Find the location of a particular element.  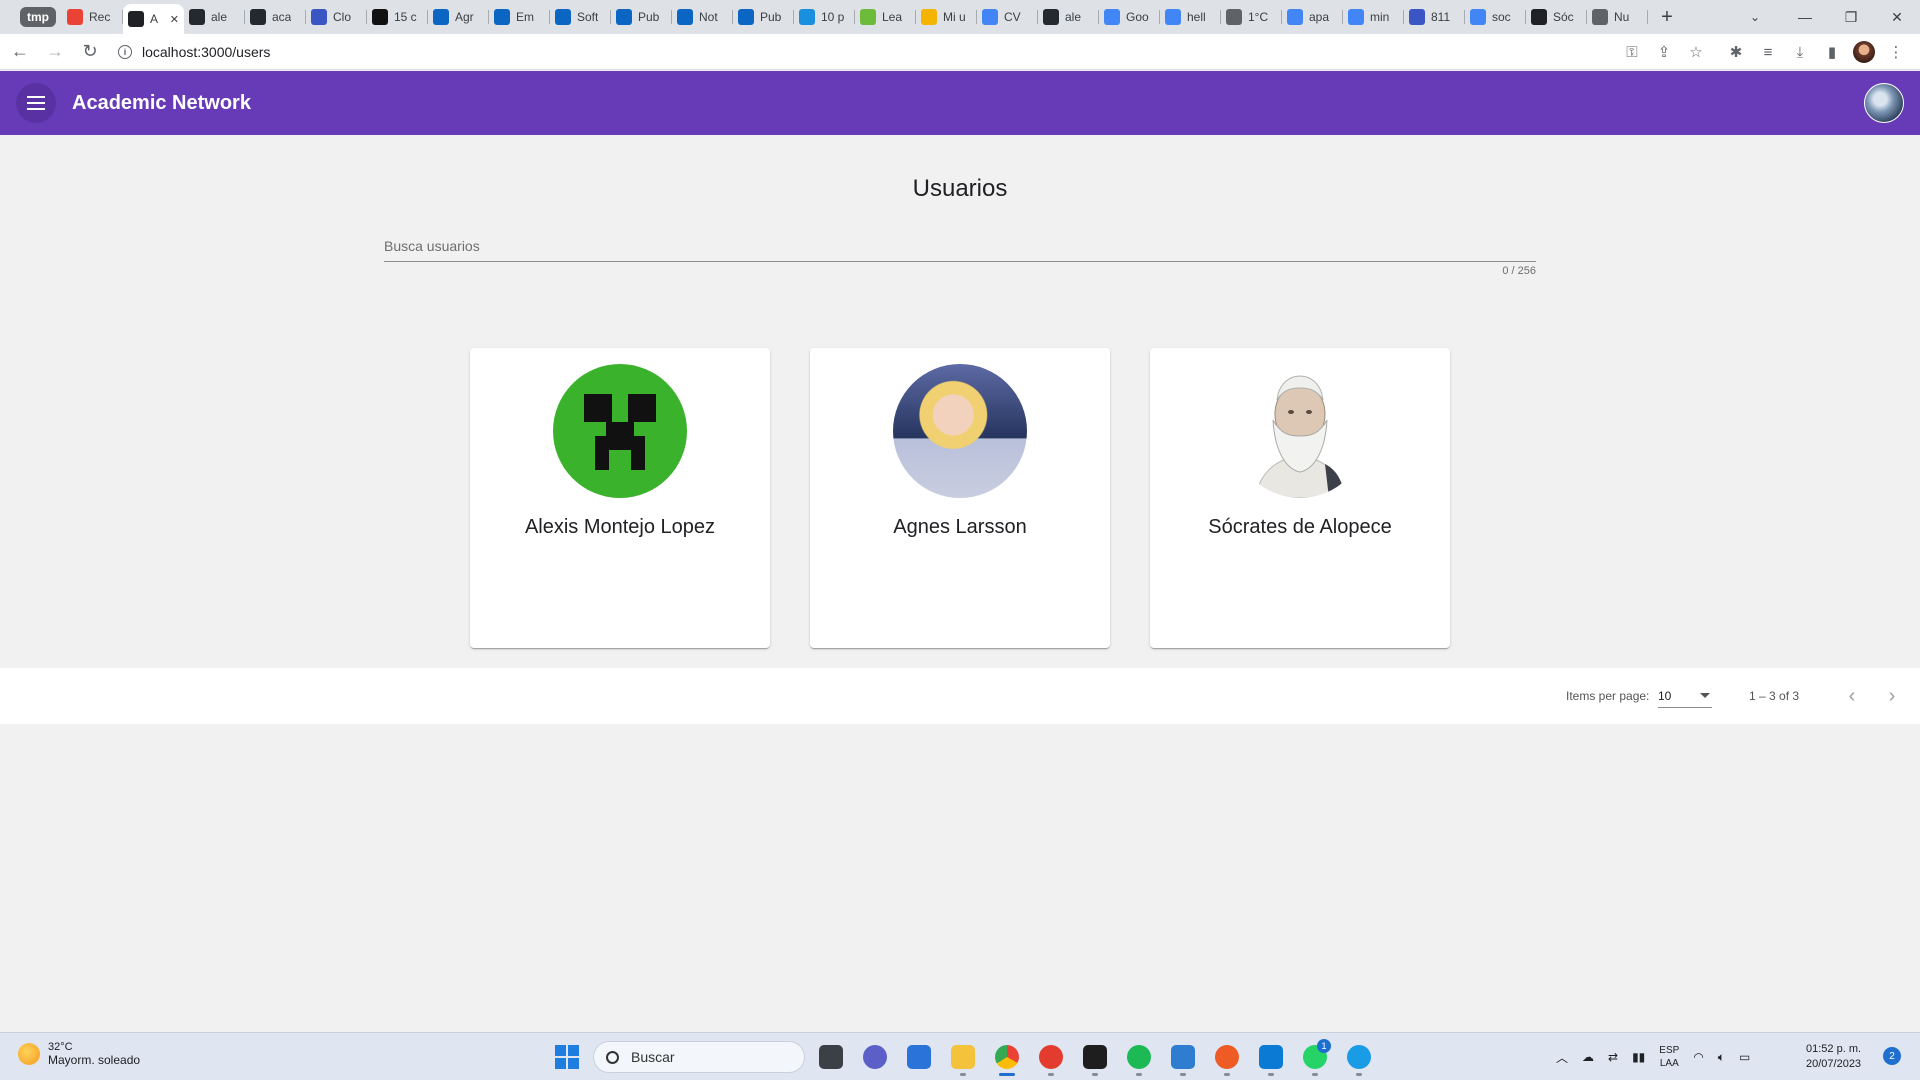

search-char-counter: 0 / 256 is located at coordinates (1519, 271).